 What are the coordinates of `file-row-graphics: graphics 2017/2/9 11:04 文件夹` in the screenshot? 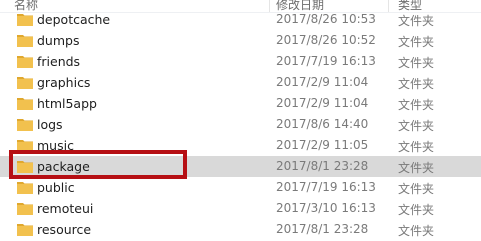 It's located at (240, 82).